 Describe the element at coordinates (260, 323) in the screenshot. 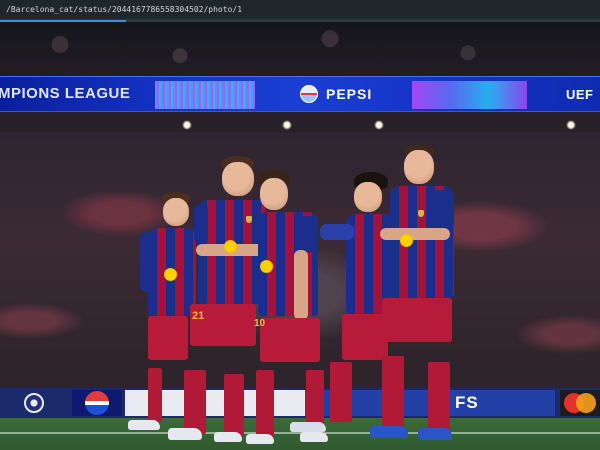

I see `shorts-number: 10` at that location.